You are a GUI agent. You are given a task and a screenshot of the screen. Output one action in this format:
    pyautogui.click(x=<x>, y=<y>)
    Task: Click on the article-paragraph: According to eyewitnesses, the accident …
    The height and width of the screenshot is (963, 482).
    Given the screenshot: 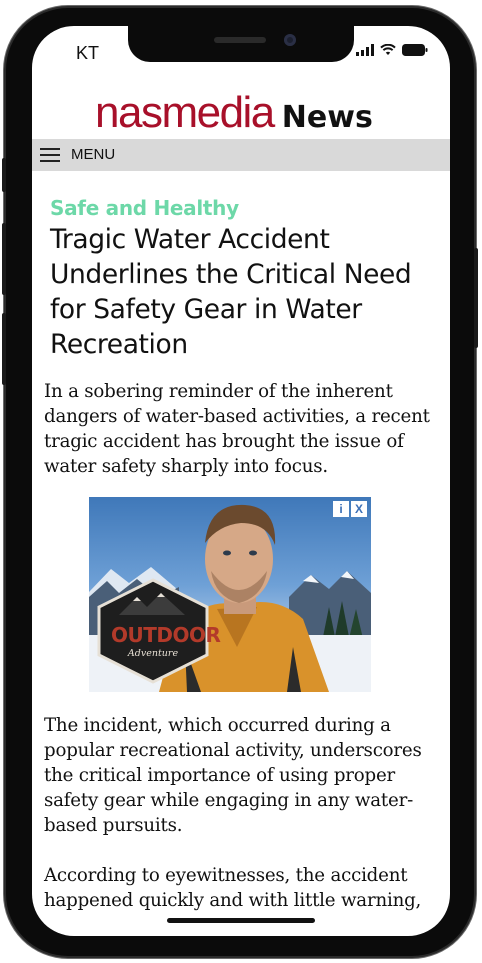 What is the action you would take?
    pyautogui.click(x=233, y=888)
    